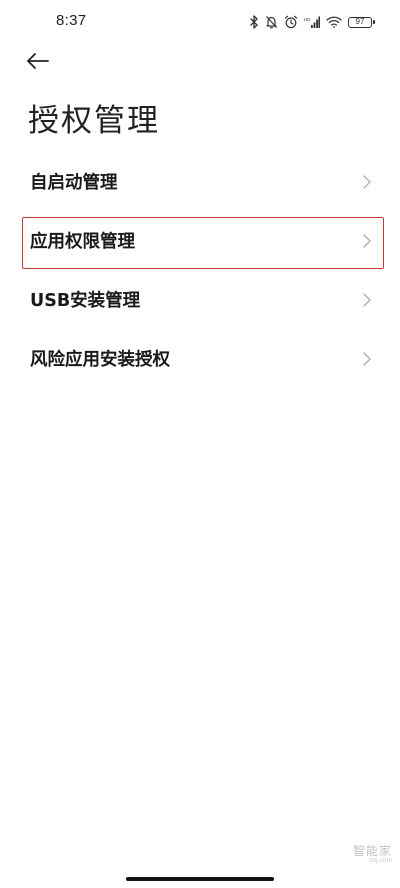  What do you see at coordinates (372, 850) in the screenshot?
I see `watermark-text: 智能家` at bounding box center [372, 850].